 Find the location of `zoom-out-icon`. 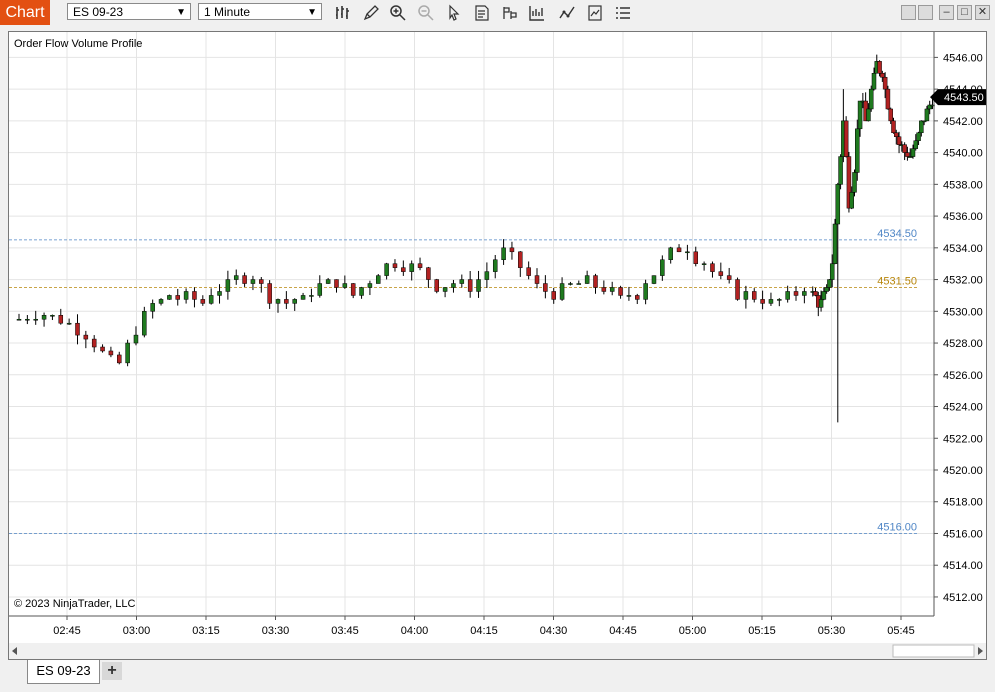

zoom-out-icon is located at coordinates (426, 12).